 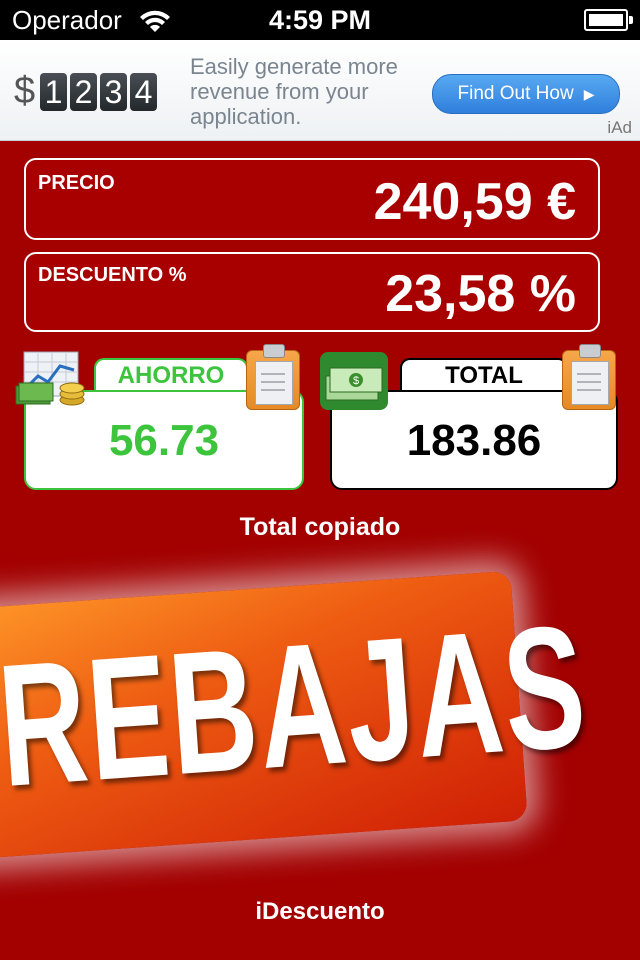 I want to click on price-field: PRECIO 240,59 €, so click(x=312, y=199).